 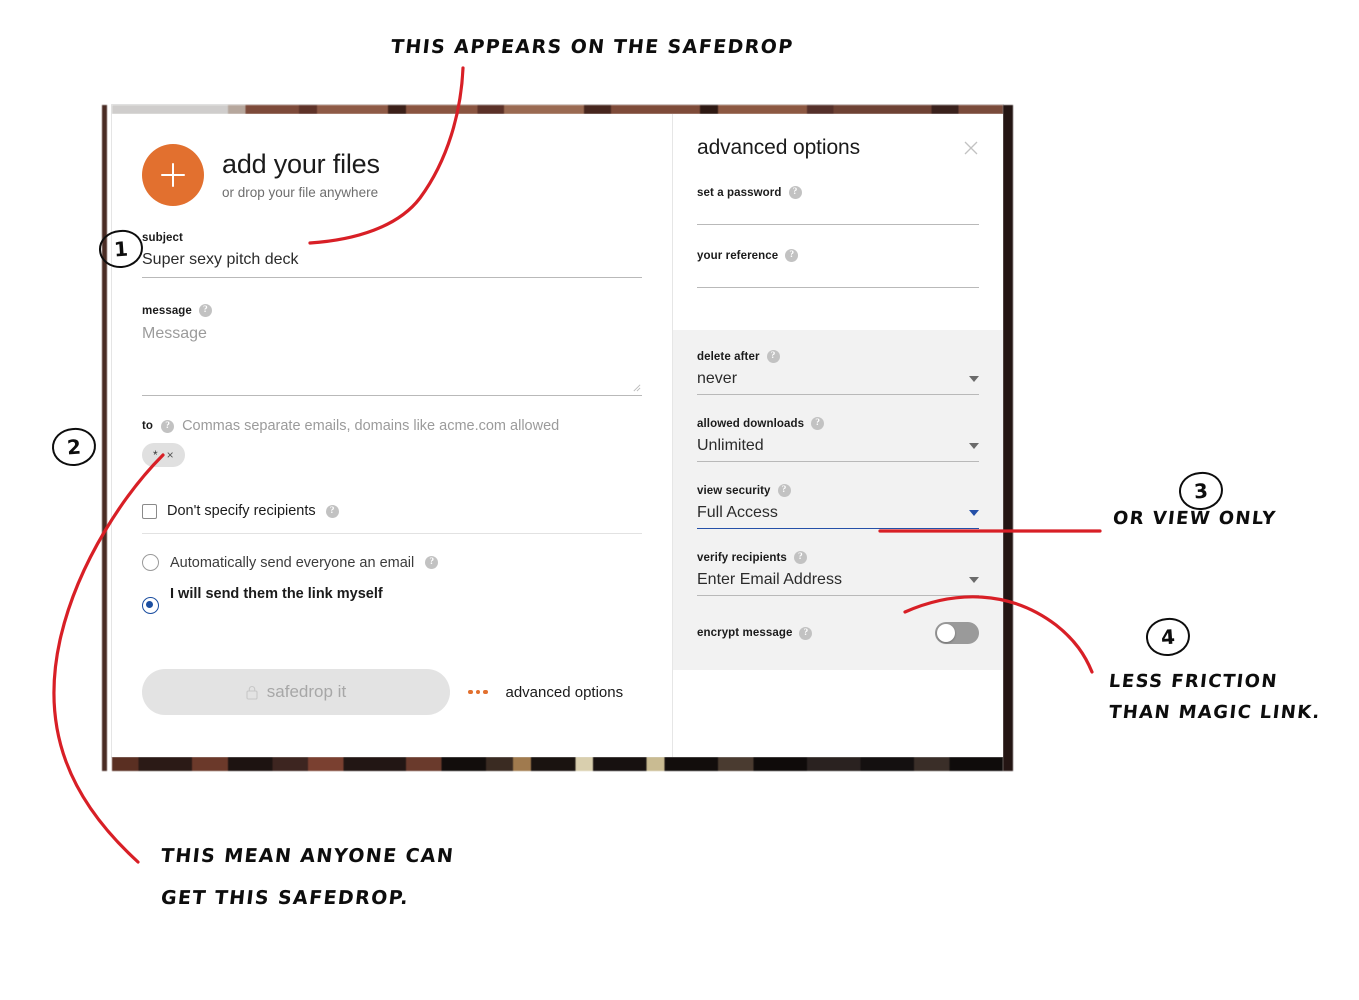 What do you see at coordinates (838, 557) in the screenshot?
I see `verify-recipients-label: verify recipients ?` at bounding box center [838, 557].